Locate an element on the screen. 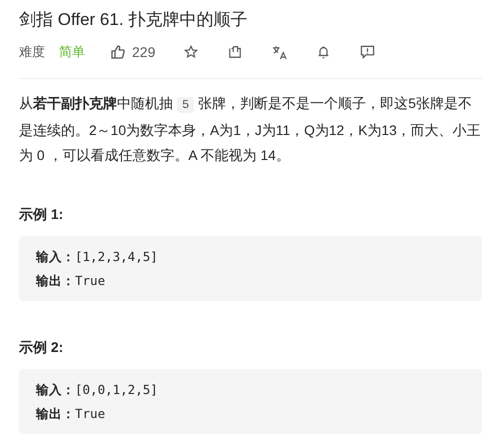  difficulty-label: 难度 is located at coordinates (32, 52).